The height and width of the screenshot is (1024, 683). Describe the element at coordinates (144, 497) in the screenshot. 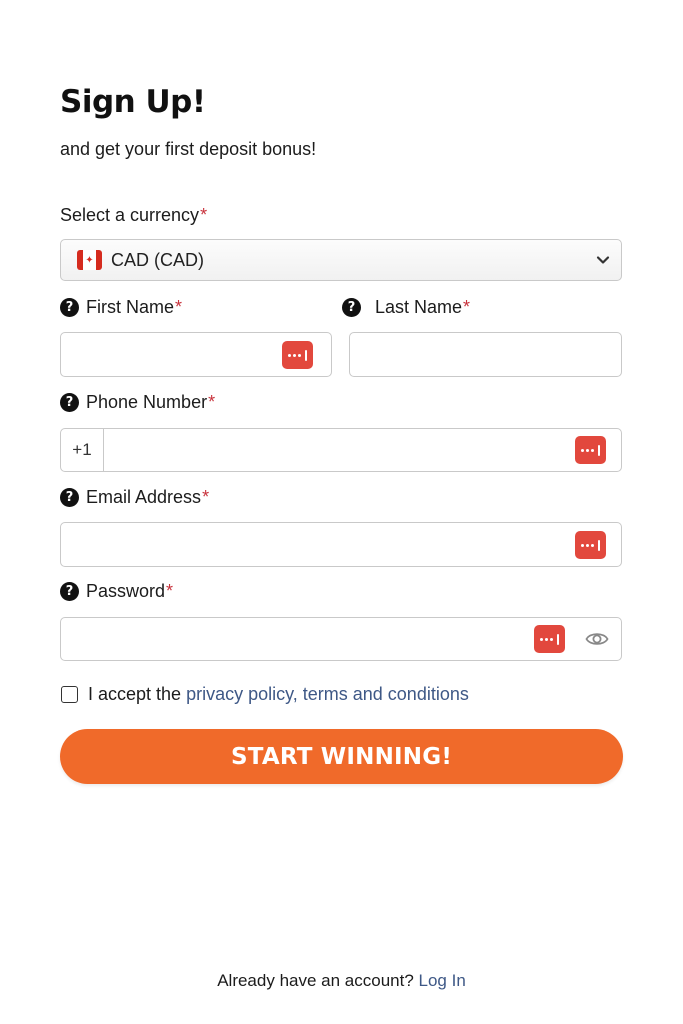

I see `email-label-text: Email Address` at that location.